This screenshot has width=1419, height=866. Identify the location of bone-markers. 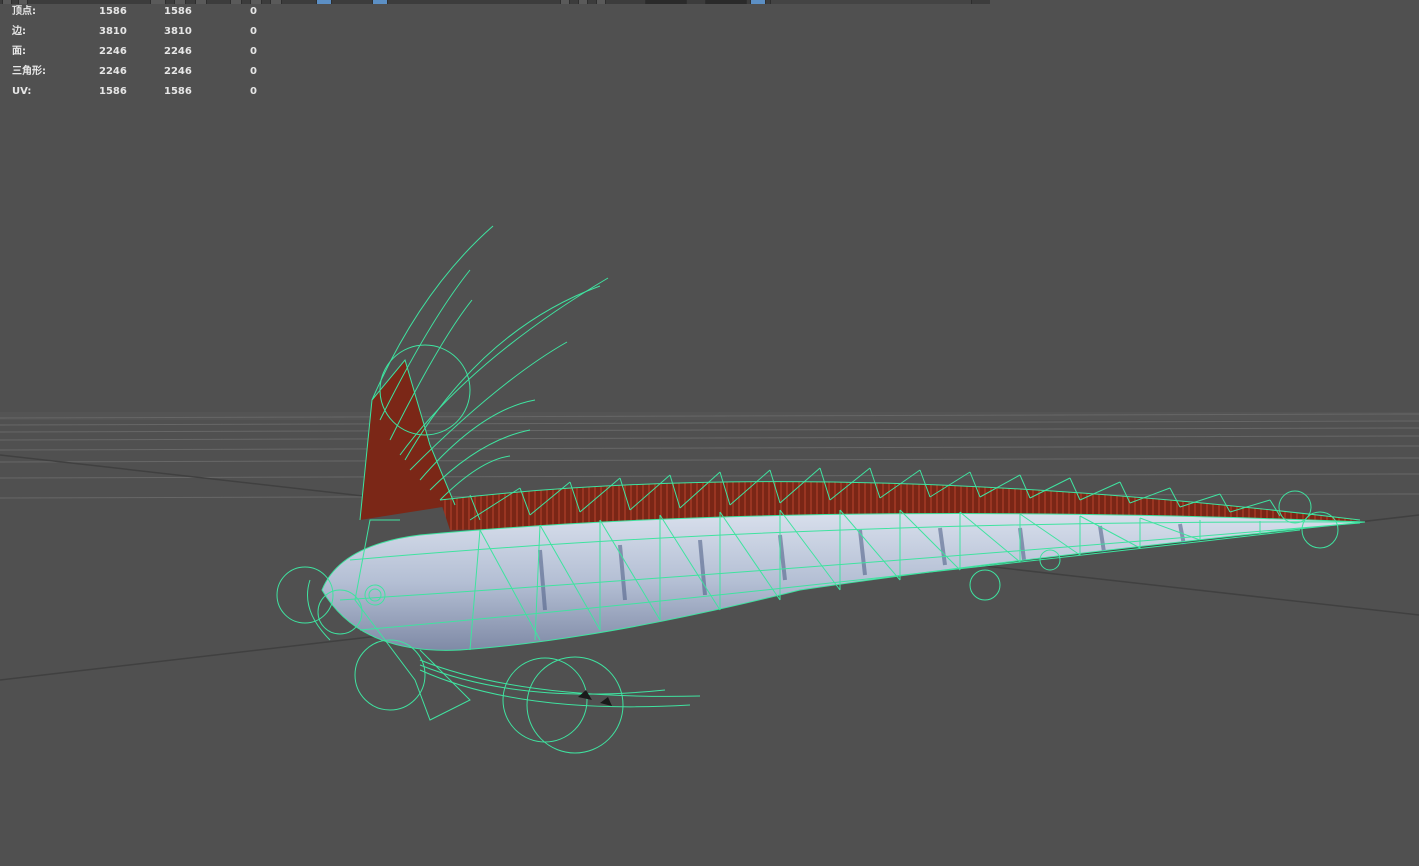
(595, 698).